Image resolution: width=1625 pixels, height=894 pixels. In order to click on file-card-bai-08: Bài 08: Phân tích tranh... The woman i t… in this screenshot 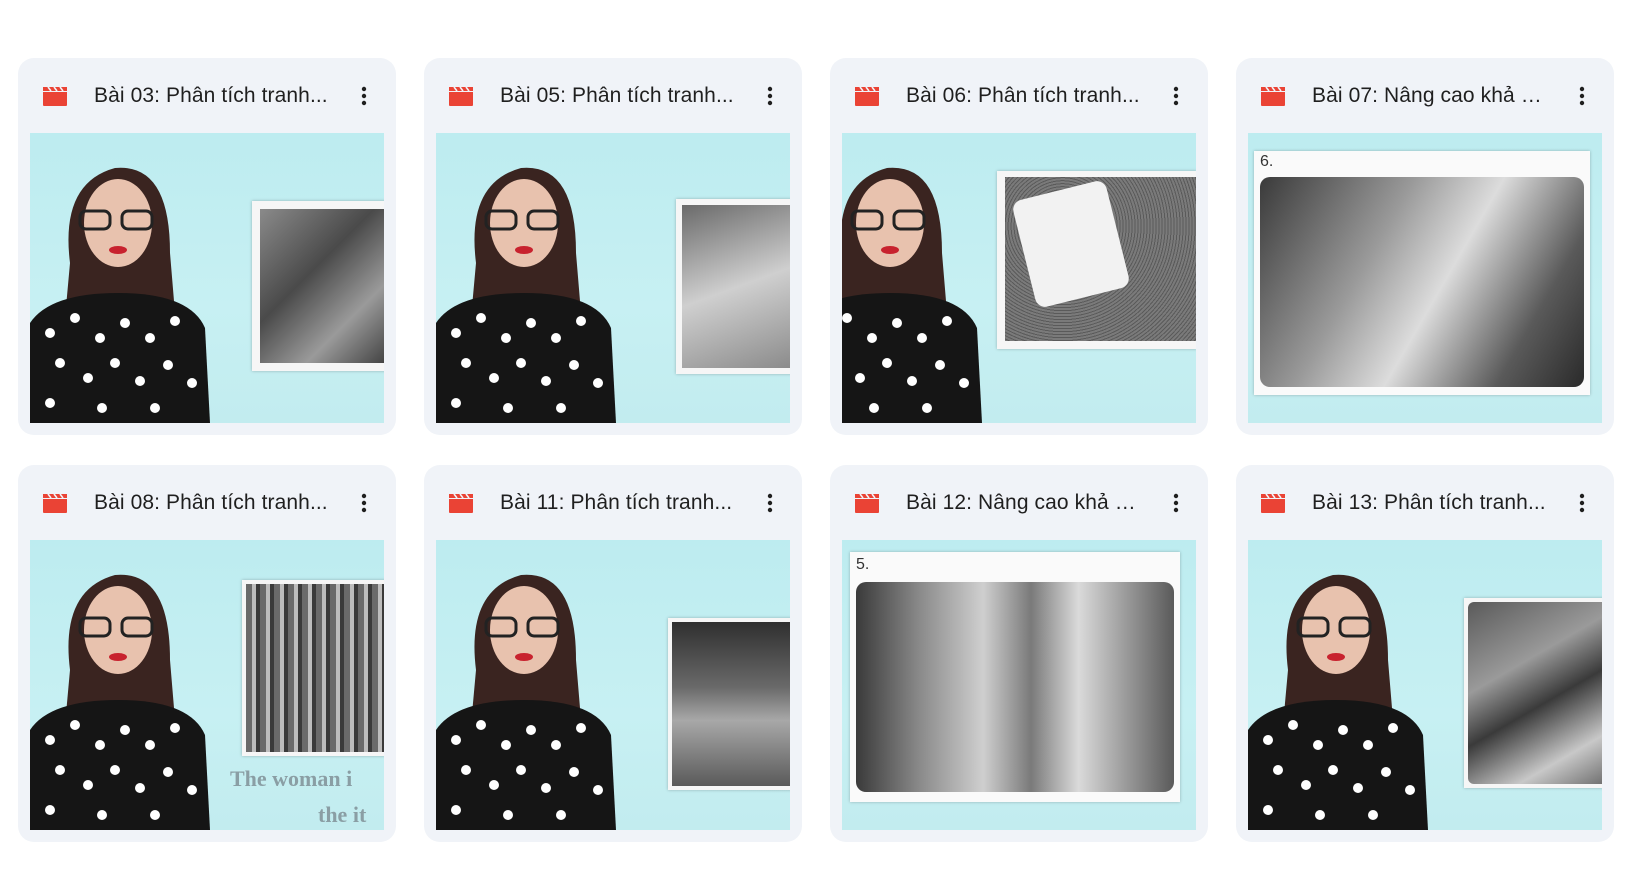, I will do `click(207, 653)`.